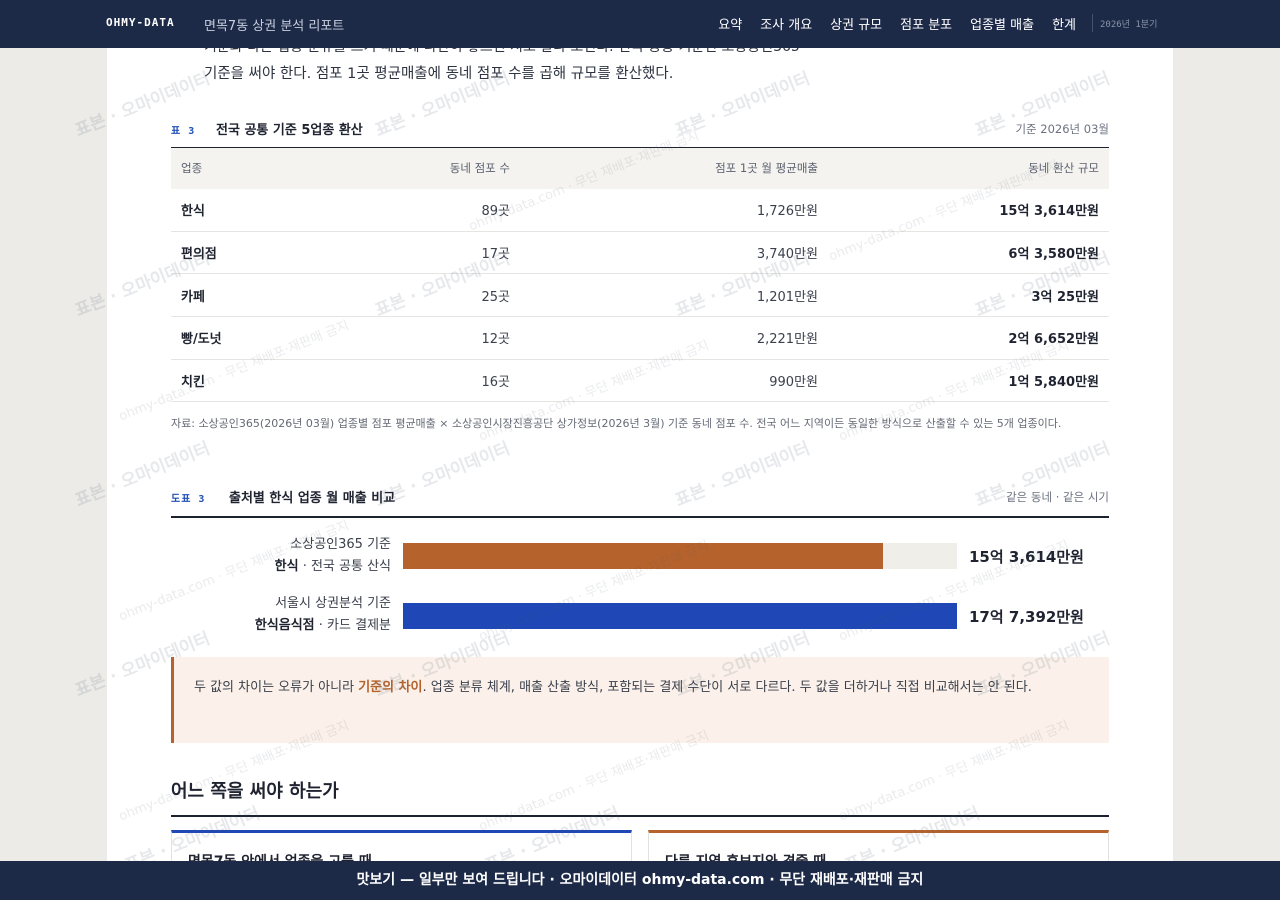 The image size is (1280, 900). Describe the element at coordinates (766, 168) in the screenshot. I see `column-header: 점포 1곳 월 평균매출` at that location.